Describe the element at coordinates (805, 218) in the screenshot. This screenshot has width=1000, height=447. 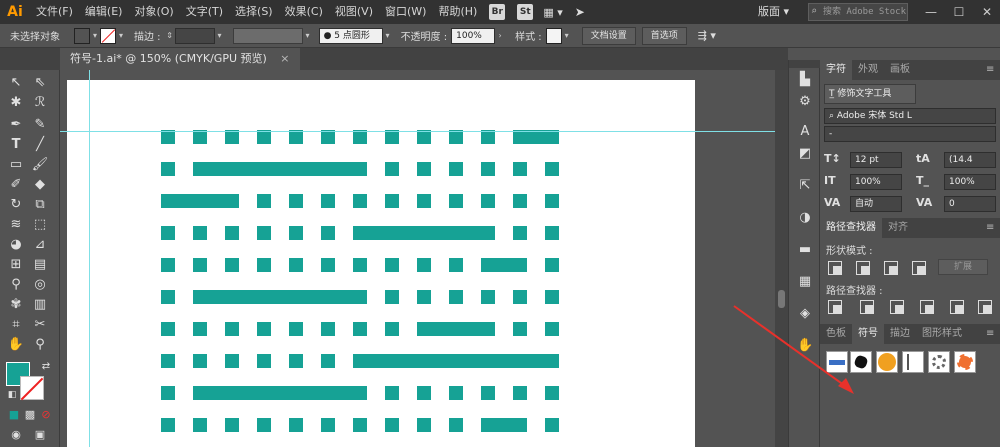
I see `transparency-icon: ◑` at that location.